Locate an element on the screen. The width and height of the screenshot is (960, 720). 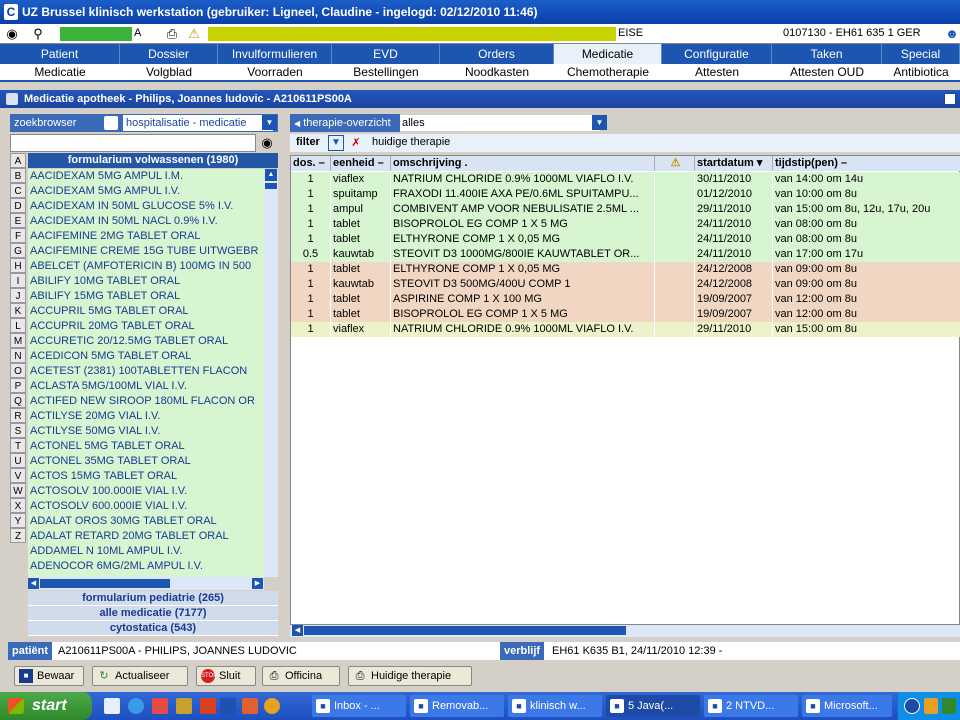
warning-icon: ⚠ is located at coordinates (194, 34).